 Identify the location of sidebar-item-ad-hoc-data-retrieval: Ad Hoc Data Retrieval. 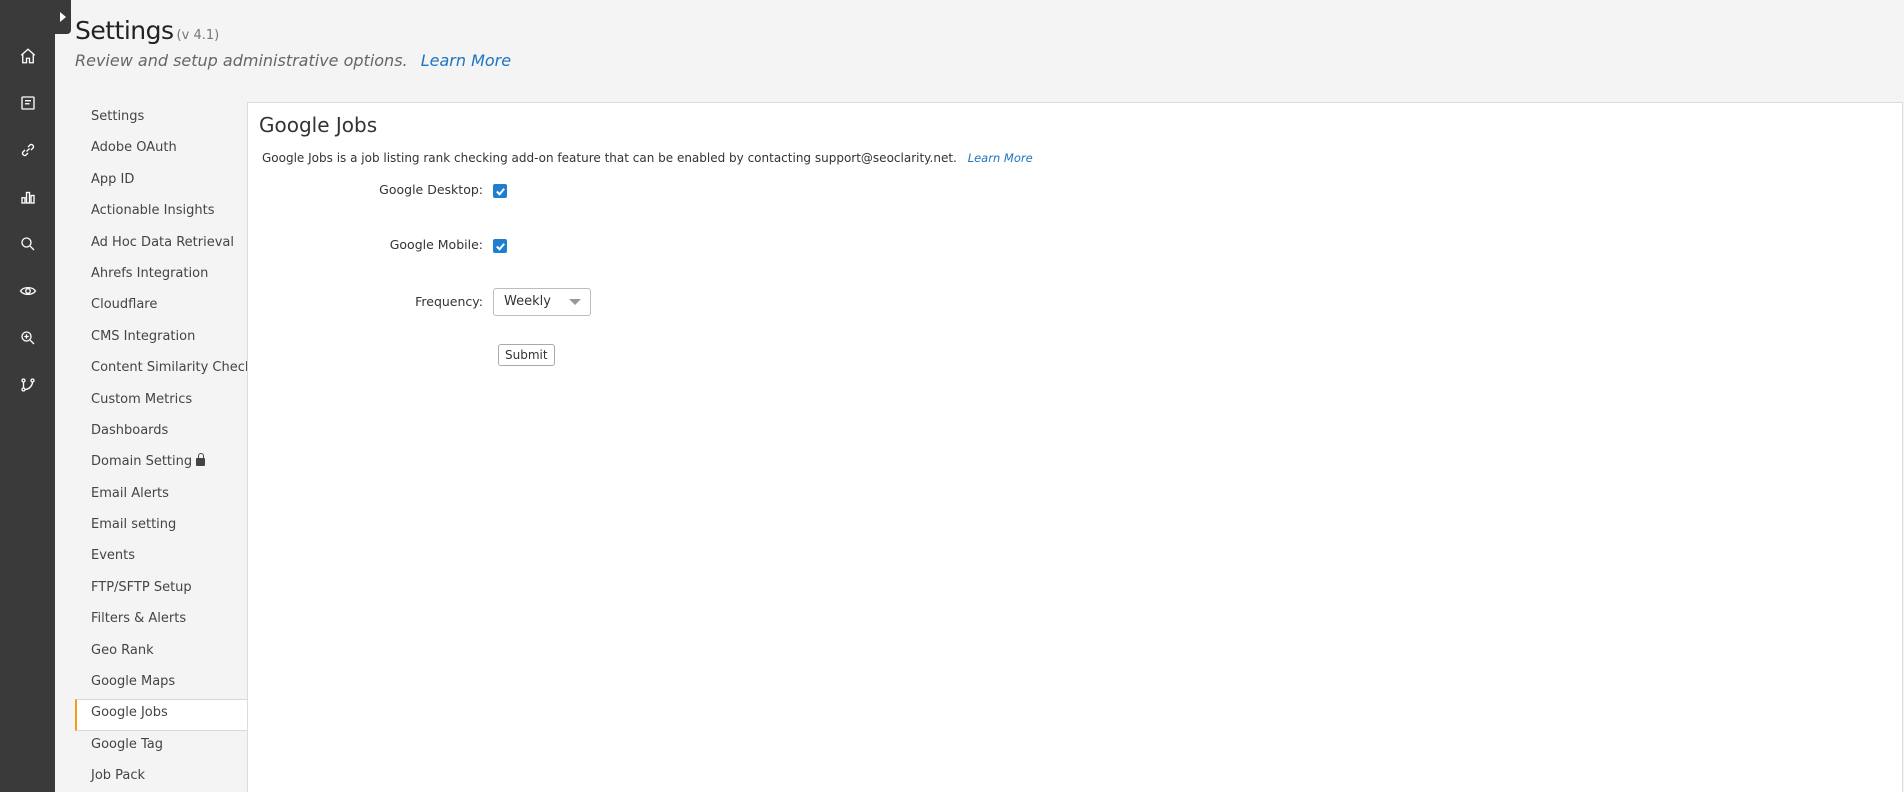
(161, 244).